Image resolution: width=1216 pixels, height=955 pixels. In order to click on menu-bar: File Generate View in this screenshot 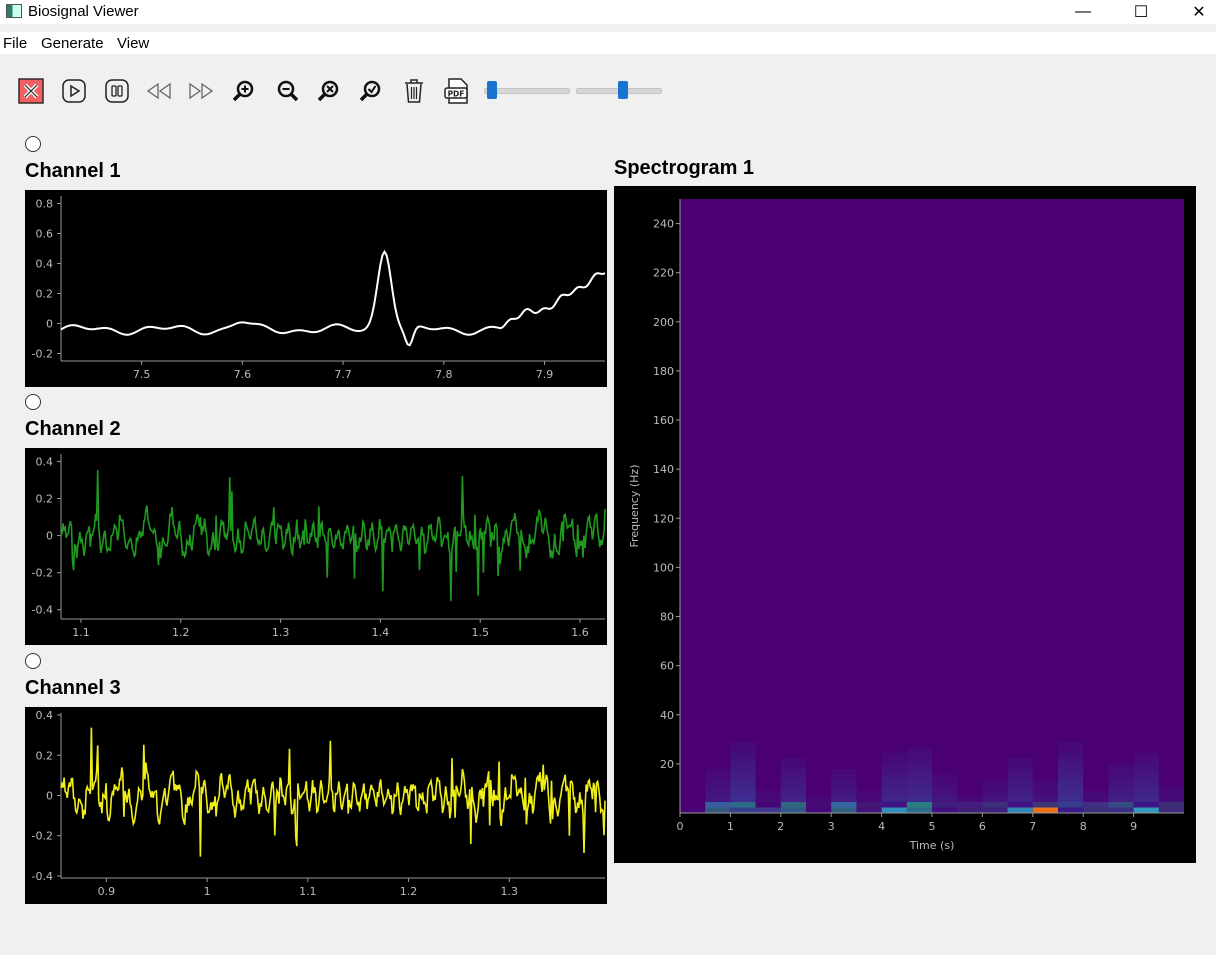, I will do `click(608, 43)`.